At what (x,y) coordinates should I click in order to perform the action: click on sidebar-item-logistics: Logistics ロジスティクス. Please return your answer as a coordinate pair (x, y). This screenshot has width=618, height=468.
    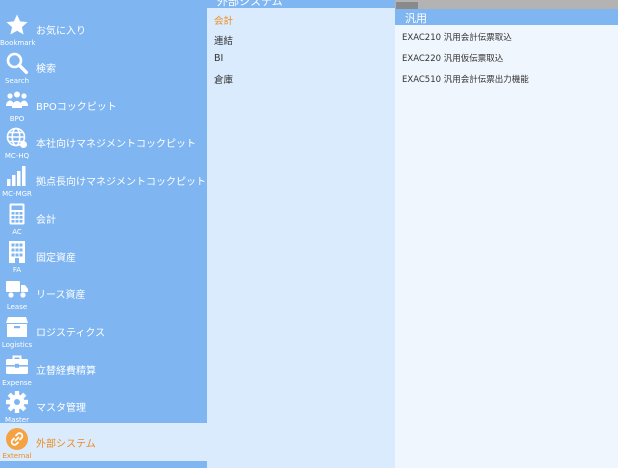
    Looking at the image, I should click on (103, 333).